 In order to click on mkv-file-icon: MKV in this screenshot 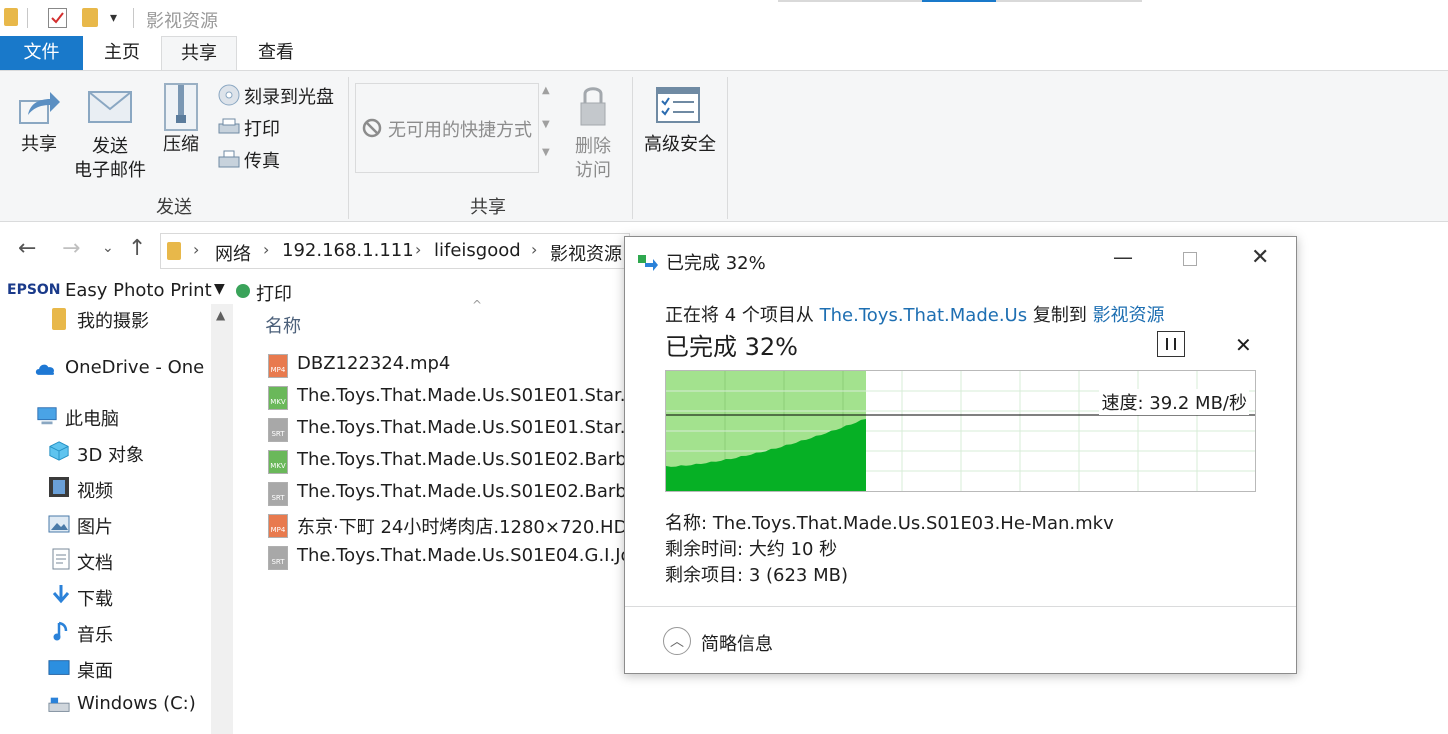, I will do `click(278, 462)`.